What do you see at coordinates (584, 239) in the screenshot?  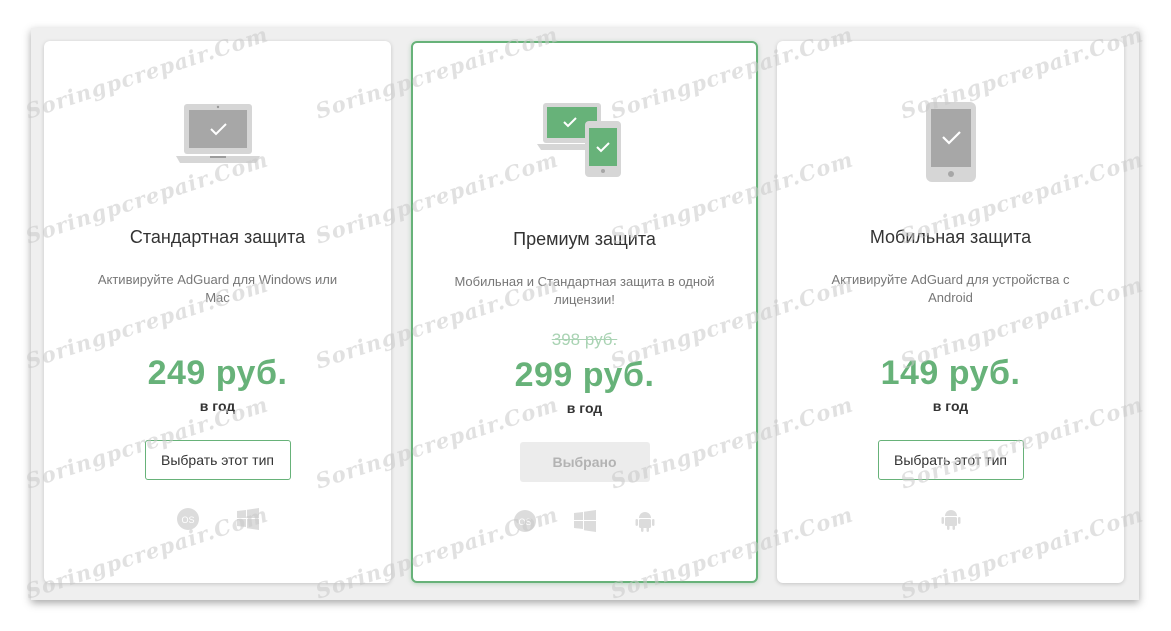 I see `plan-title: Премиум защита` at bounding box center [584, 239].